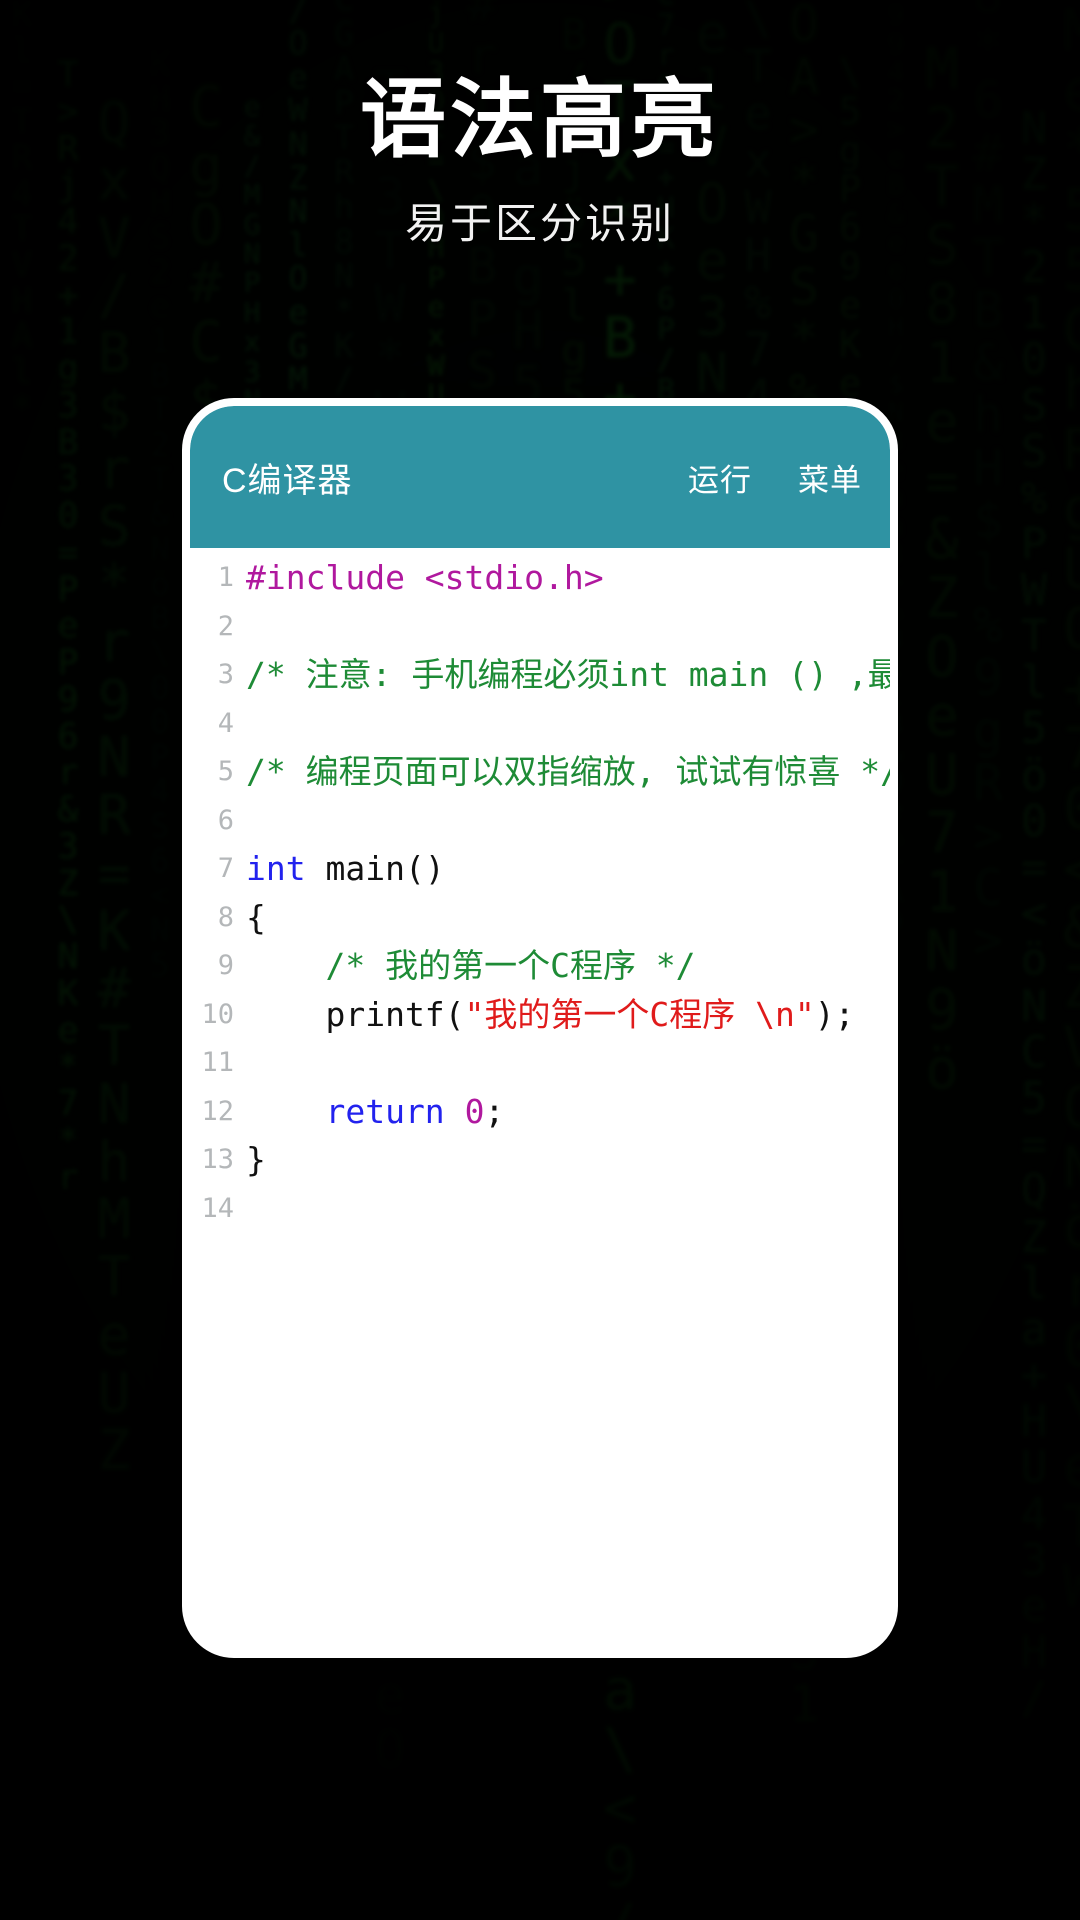 The image size is (1080, 1920). Describe the element at coordinates (720, 477) in the screenshot. I see `run-button: 运行` at that location.